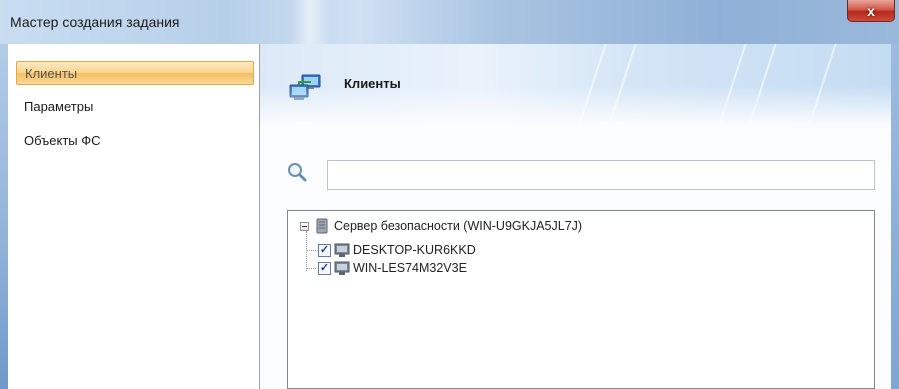 The width and height of the screenshot is (899, 389). What do you see at coordinates (310, 22) in the screenshot?
I see `title-bar-highlight` at bounding box center [310, 22].